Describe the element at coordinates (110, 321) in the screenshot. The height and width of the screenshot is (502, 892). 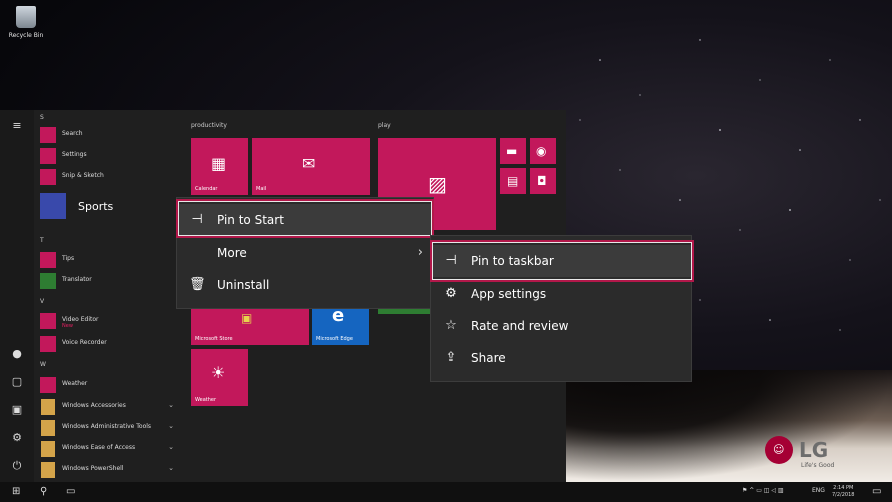
I see `app-video-editor: Video Editor New` at that location.